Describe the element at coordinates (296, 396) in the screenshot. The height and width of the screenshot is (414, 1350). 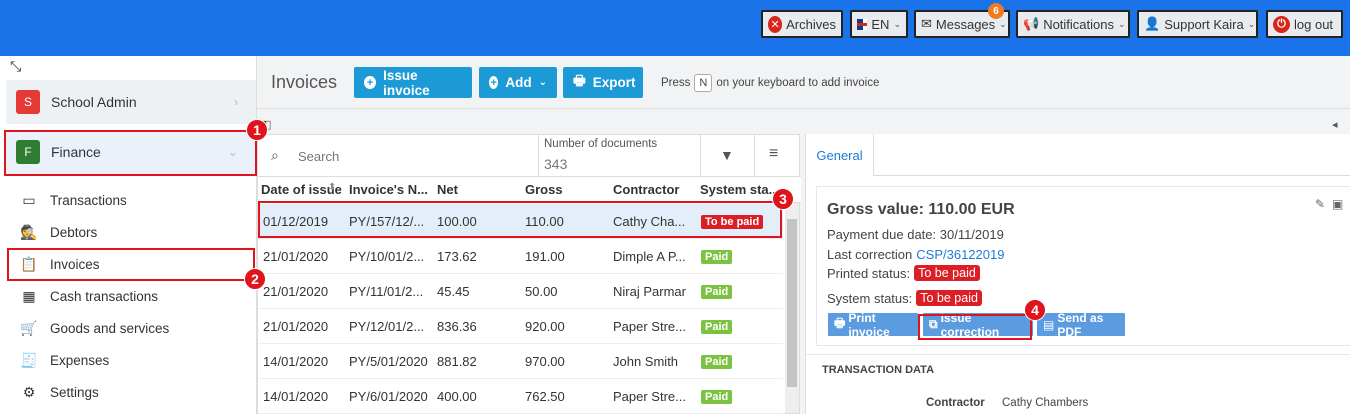
I see `cell-date: 14/01/2020` at that location.